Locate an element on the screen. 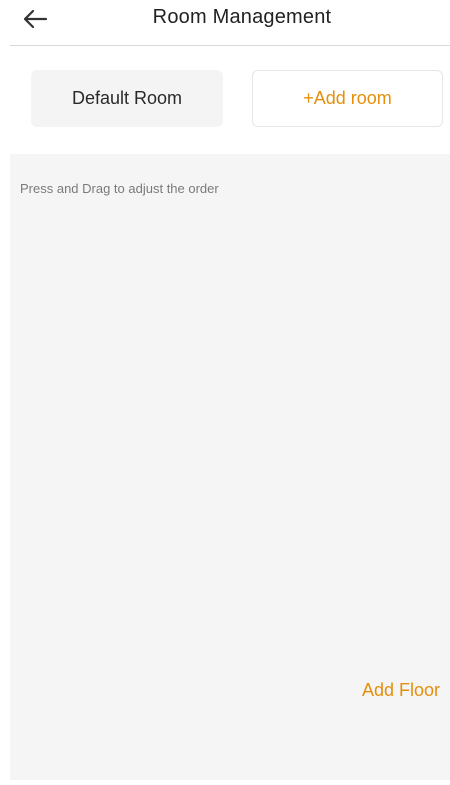  header-bar: Room Management is located at coordinates (225, 23).